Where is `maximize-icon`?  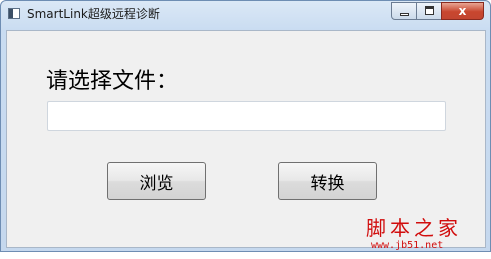
maximize-icon is located at coordinates (429, 10).